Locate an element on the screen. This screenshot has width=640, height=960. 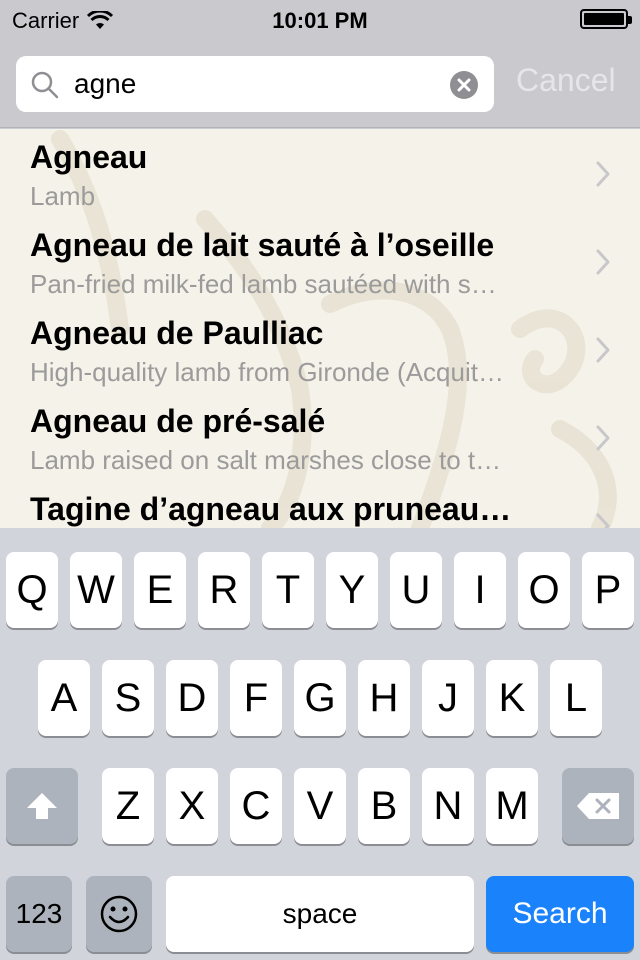
key-s: S is located at coordinates (128, 698).